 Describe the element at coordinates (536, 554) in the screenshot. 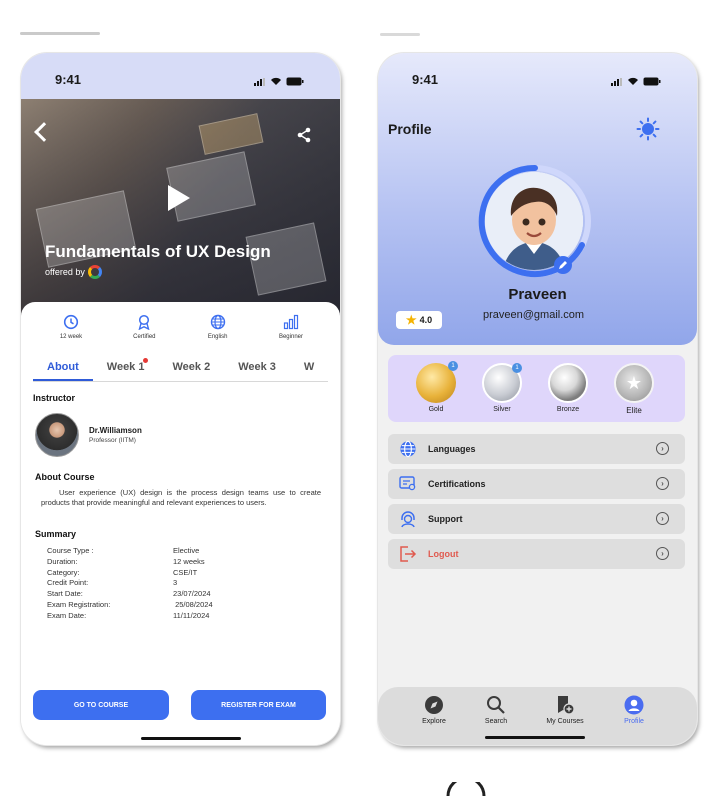

I see `menu-logout: Logout ›` at that location.